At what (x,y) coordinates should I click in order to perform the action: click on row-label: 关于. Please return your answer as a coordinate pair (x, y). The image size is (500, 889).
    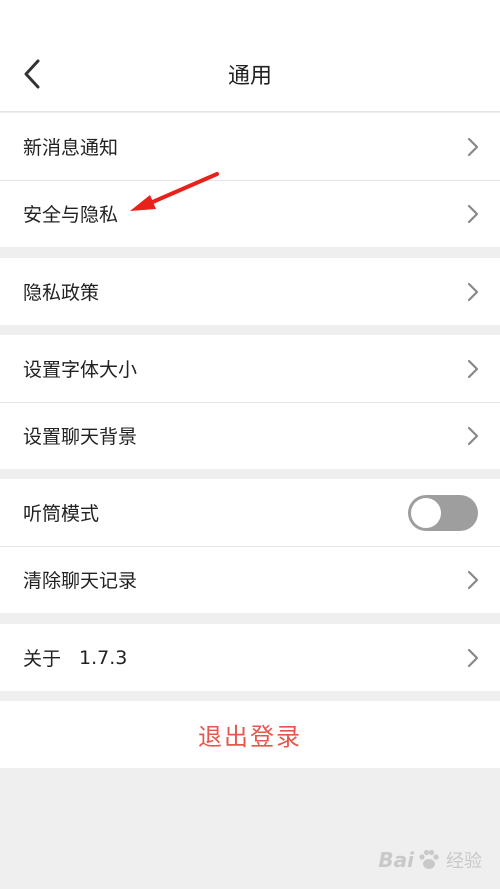
    Looking at the image, I should click on (42, 659).